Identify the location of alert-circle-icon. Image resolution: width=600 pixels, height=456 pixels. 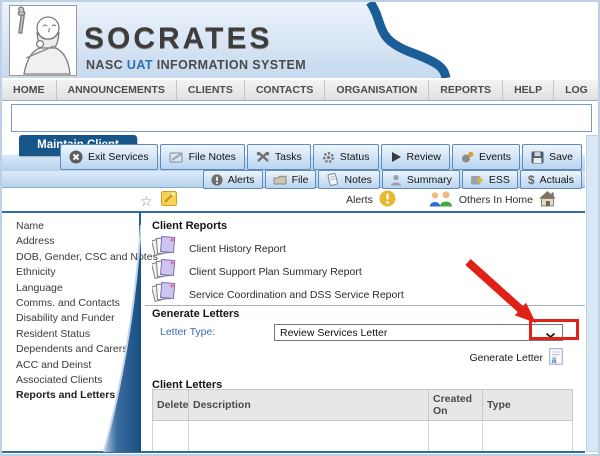
(217, 179).